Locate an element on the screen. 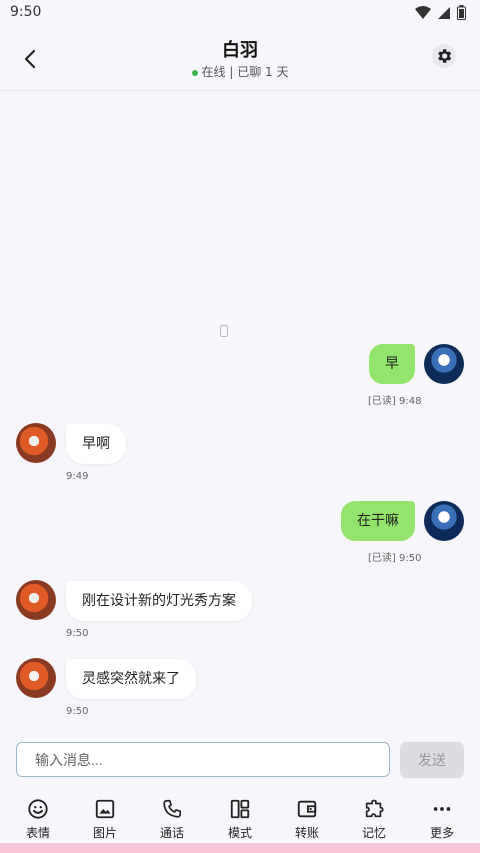 Image resolution: width=480 pixels, height=853 pixels. signal-icon is located at coordinates (444, 12).